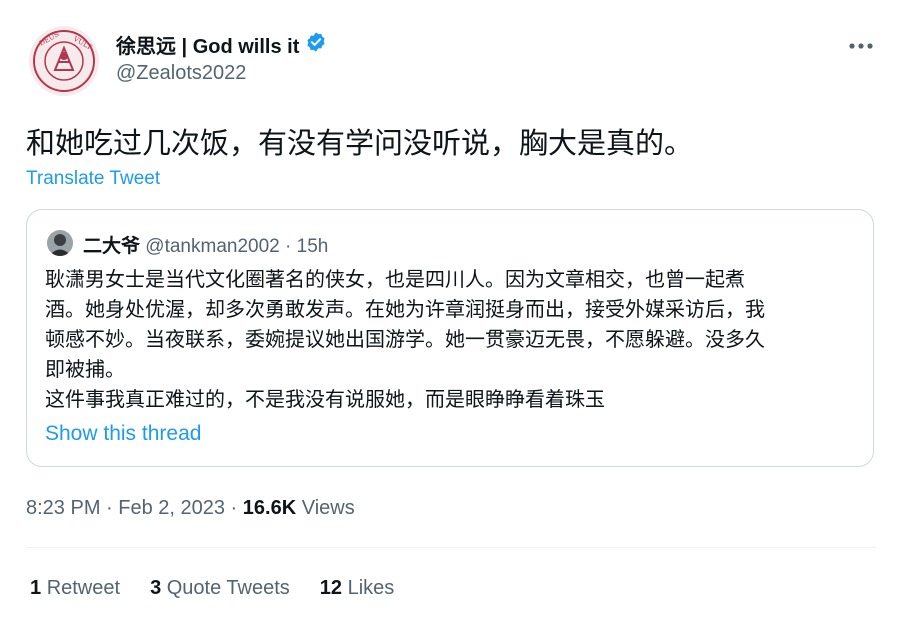  I want to click on author-name-text: 徐思远 | God wills it, so click(208, 47).